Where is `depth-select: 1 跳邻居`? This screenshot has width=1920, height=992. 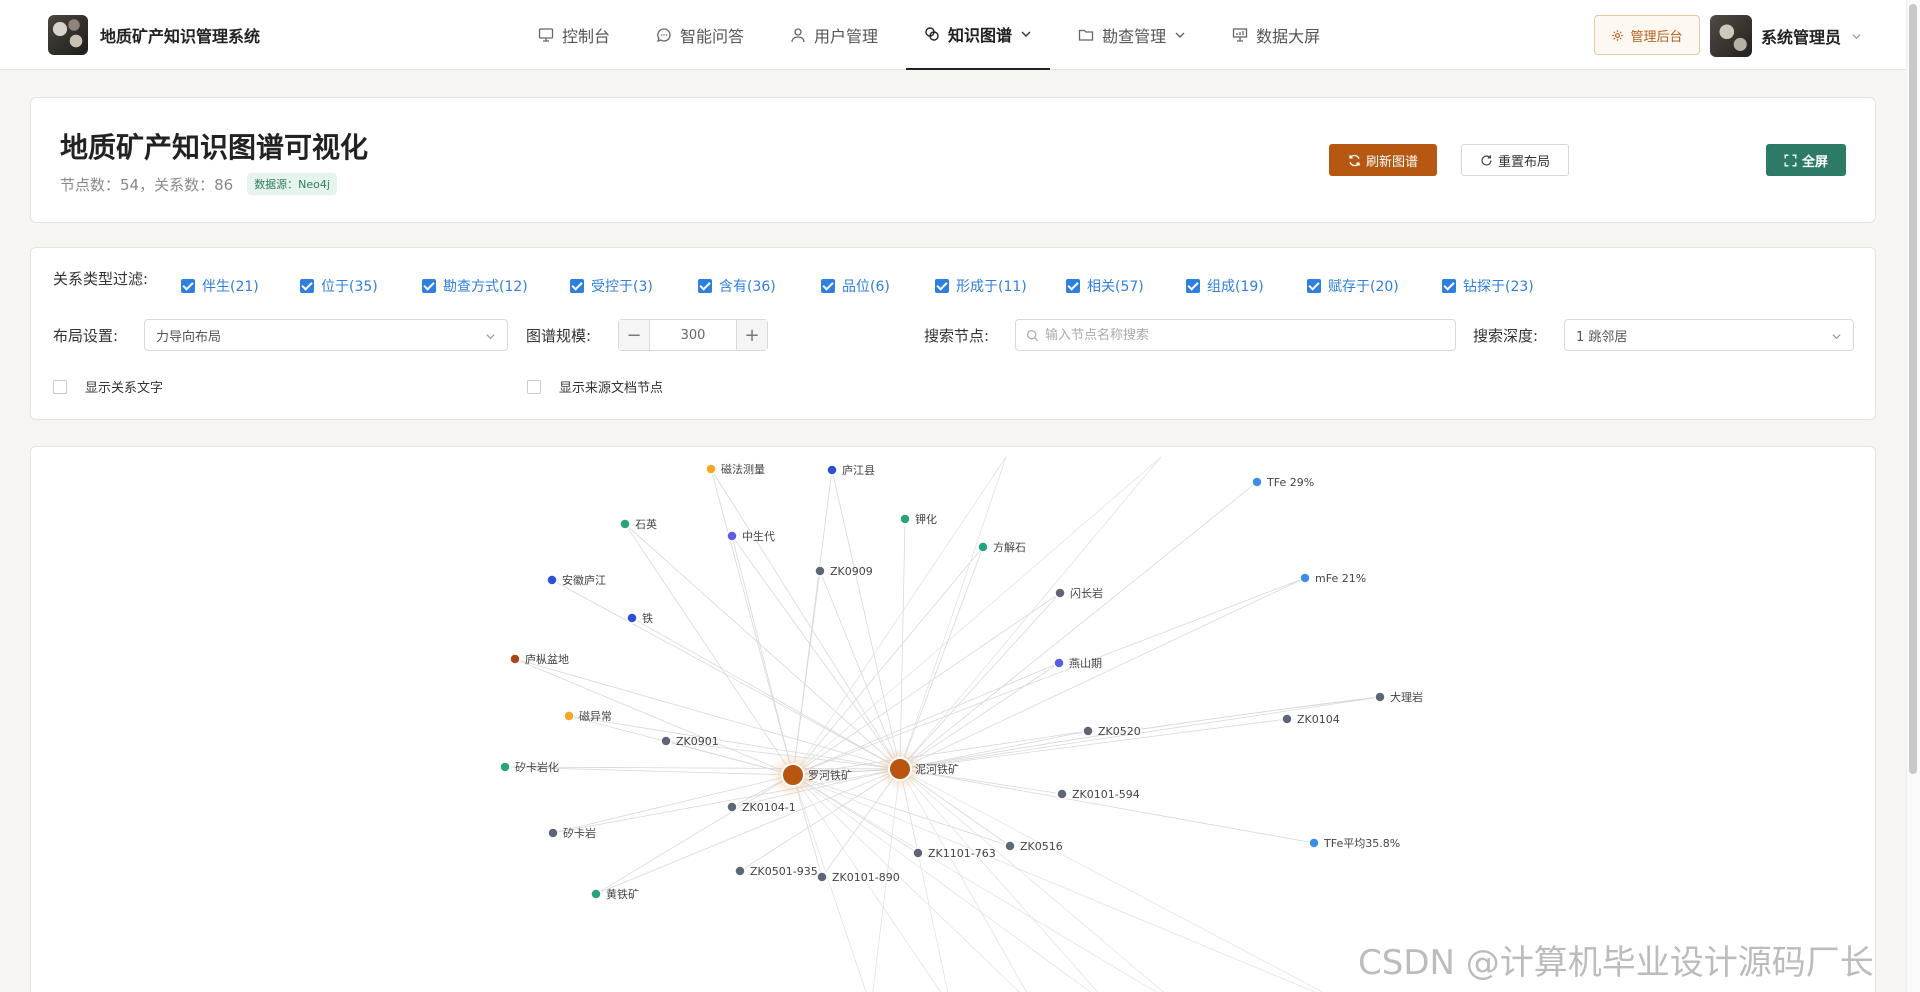
depth-select: 1 跳邻居 is located at coordinates (1709, 335).